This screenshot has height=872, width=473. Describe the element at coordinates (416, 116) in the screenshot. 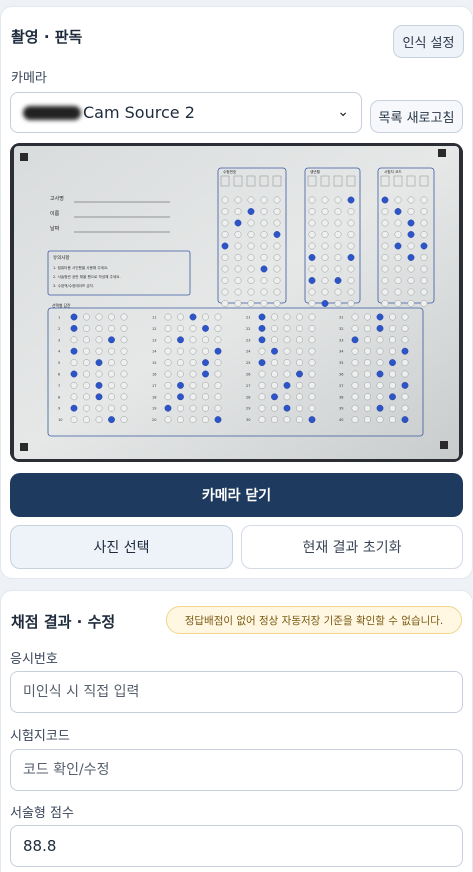

I see `refresh-list-button: 목록 새로고침` at that location.